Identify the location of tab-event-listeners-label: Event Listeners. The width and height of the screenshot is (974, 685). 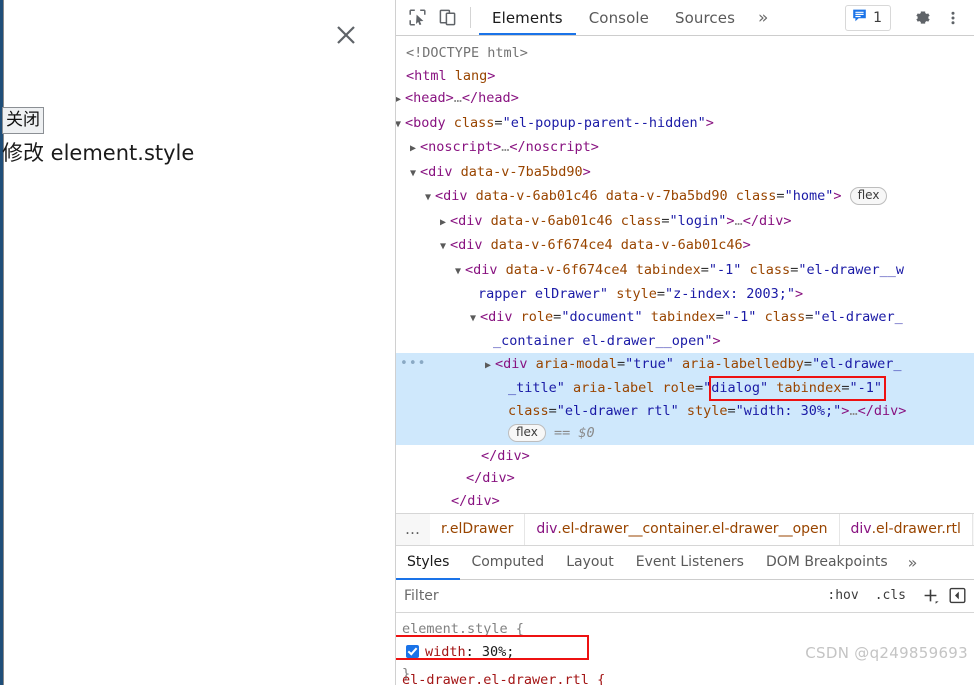
(689, 562).